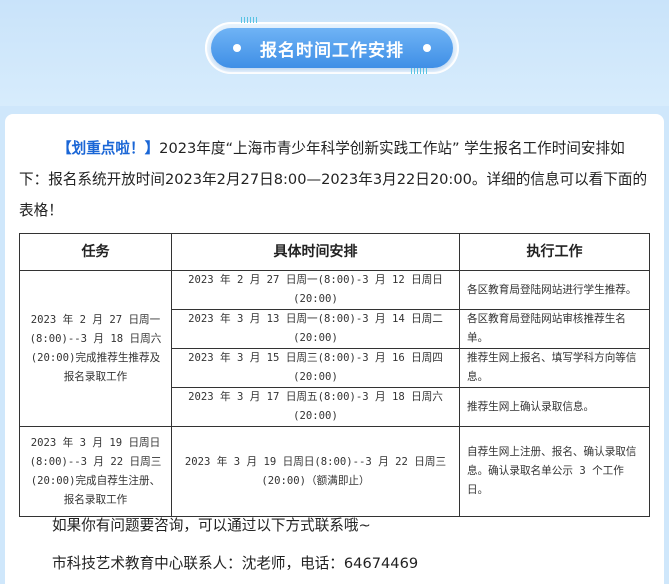 The width and height of the screenshot is (669, 584). Describe the element at coordinates (427, 48) in the screenshot. I see `pill-dot-right-icon` at that location.